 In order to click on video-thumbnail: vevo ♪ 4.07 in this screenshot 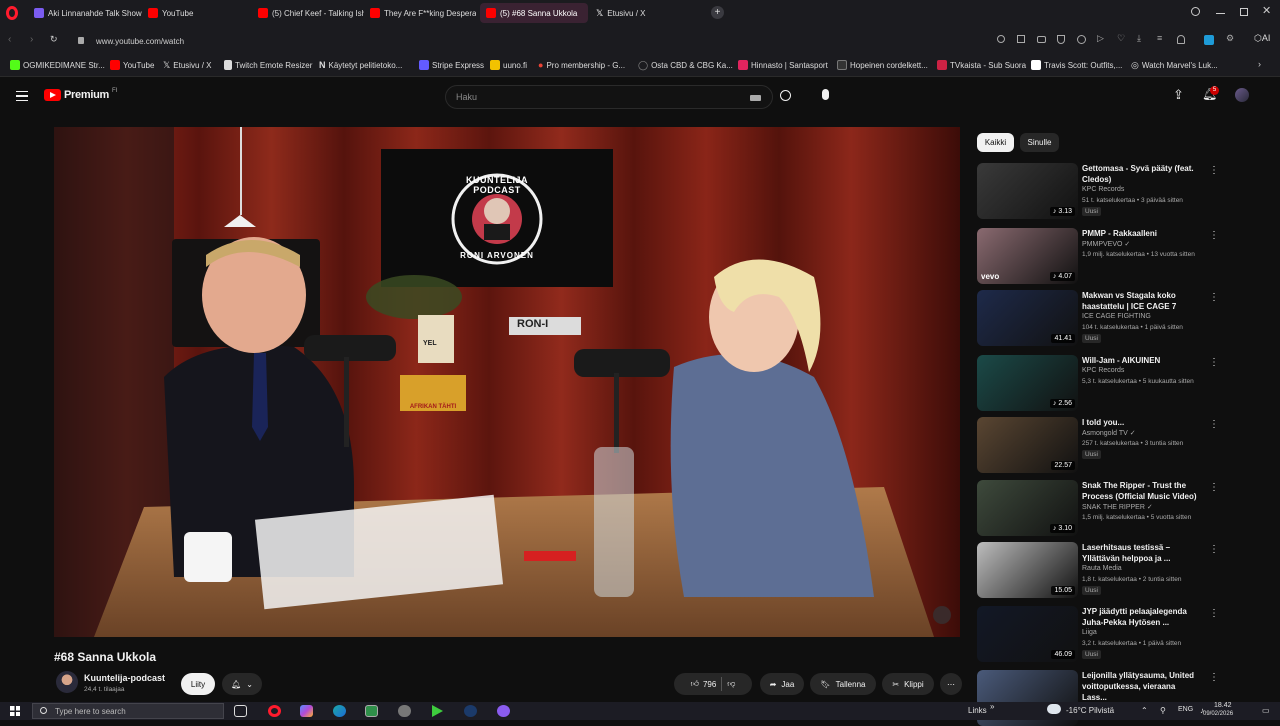, I will do `click(1027, 256)`.